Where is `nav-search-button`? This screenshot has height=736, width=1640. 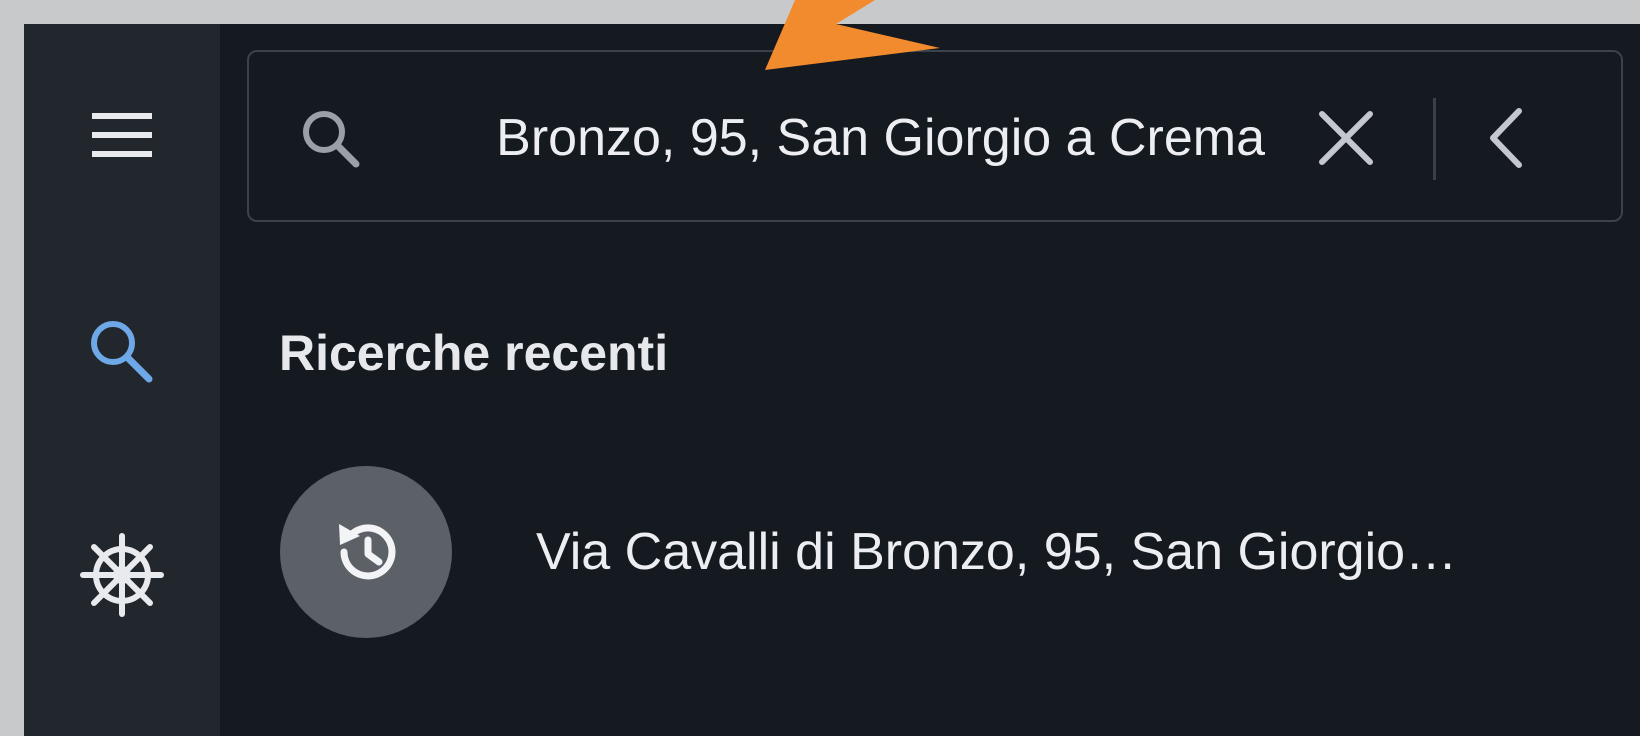
nav-search-button is located at coordinates (122, 352).